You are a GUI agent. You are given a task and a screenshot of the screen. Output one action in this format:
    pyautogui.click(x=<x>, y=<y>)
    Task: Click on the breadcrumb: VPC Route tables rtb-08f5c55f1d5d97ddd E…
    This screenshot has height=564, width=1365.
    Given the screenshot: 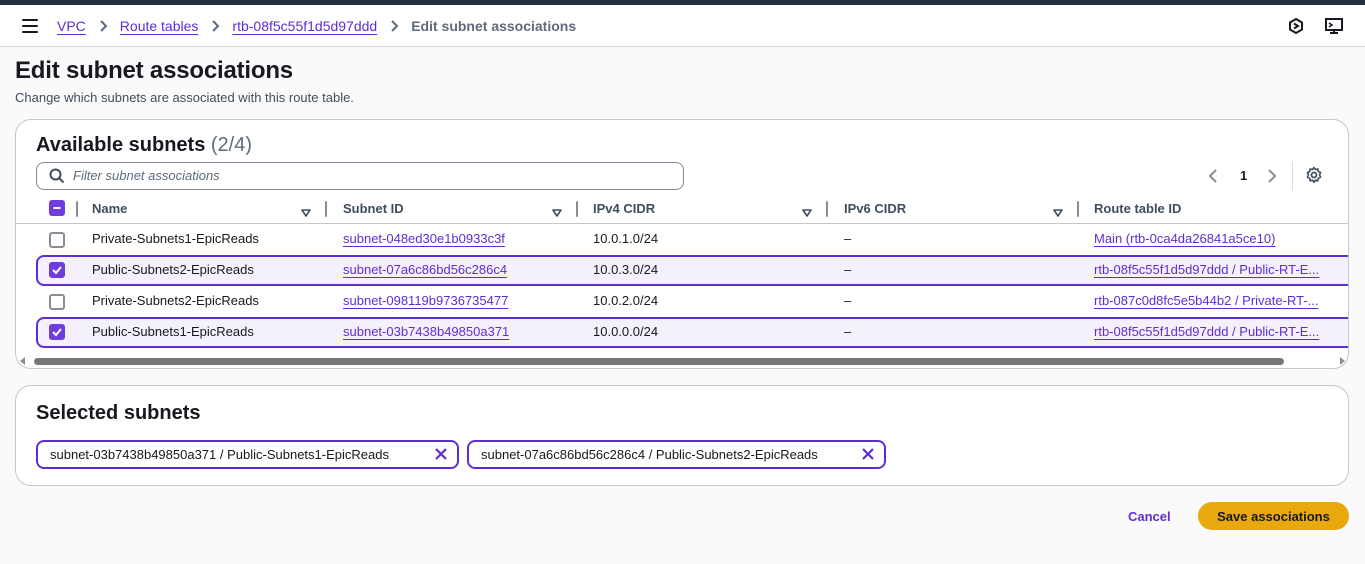 What is the action you would take?
    pyautogui.click(x=316, y=26)
    